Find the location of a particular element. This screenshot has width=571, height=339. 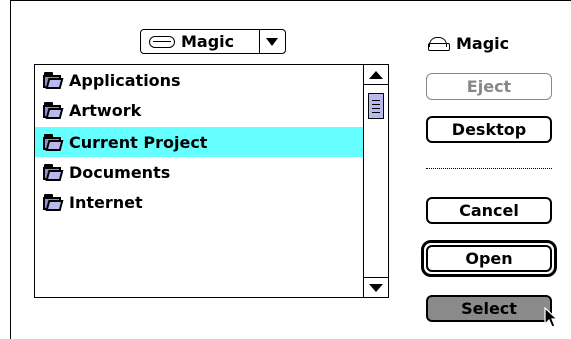

vertical-scrollbar is located at coordinates (375, 181).